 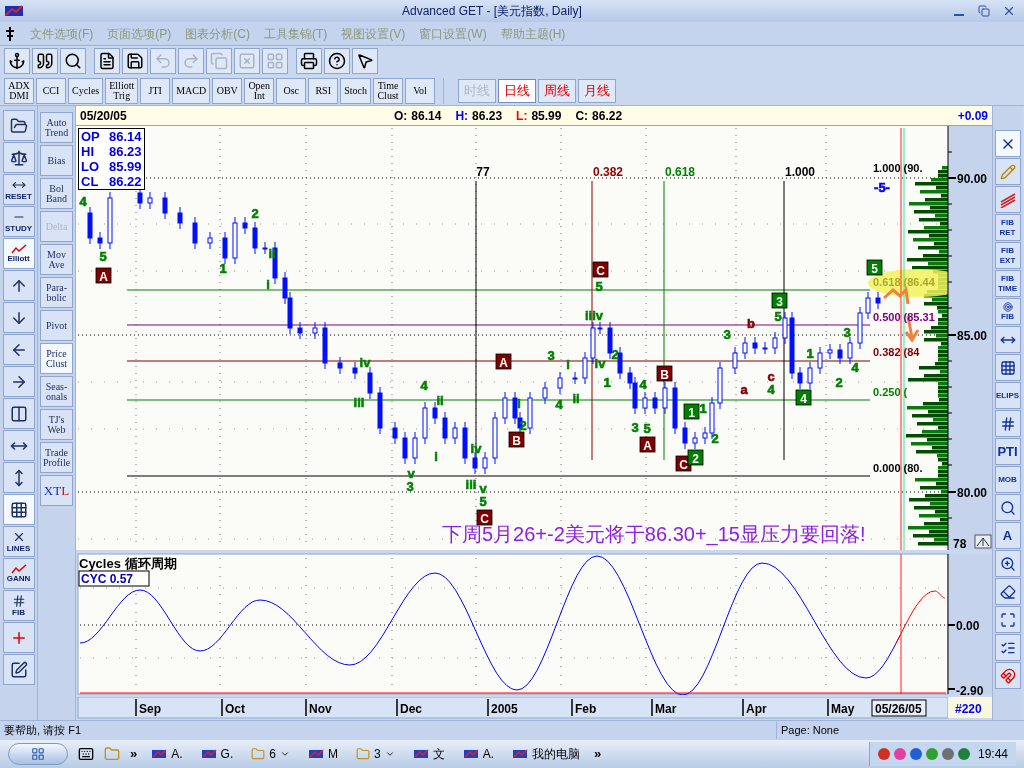 I want to click on date-axis-label: Sep, so click(x=150, y=709).